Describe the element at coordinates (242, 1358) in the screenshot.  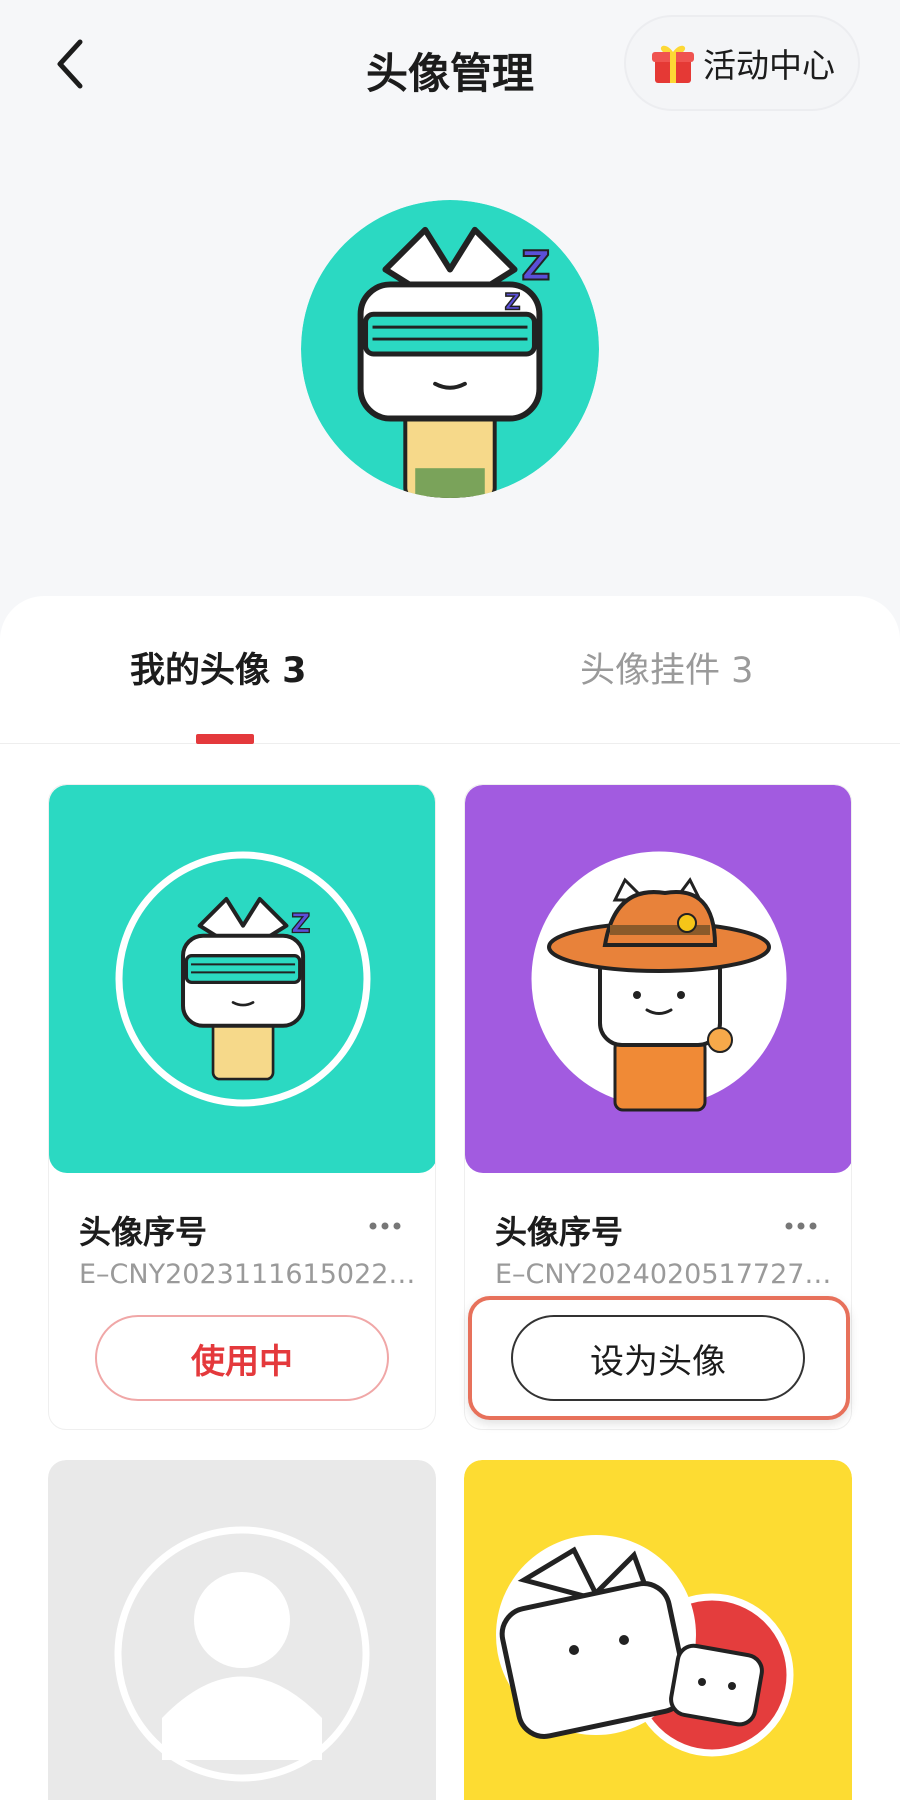
I see `in-use-button: 使用中` at that location.